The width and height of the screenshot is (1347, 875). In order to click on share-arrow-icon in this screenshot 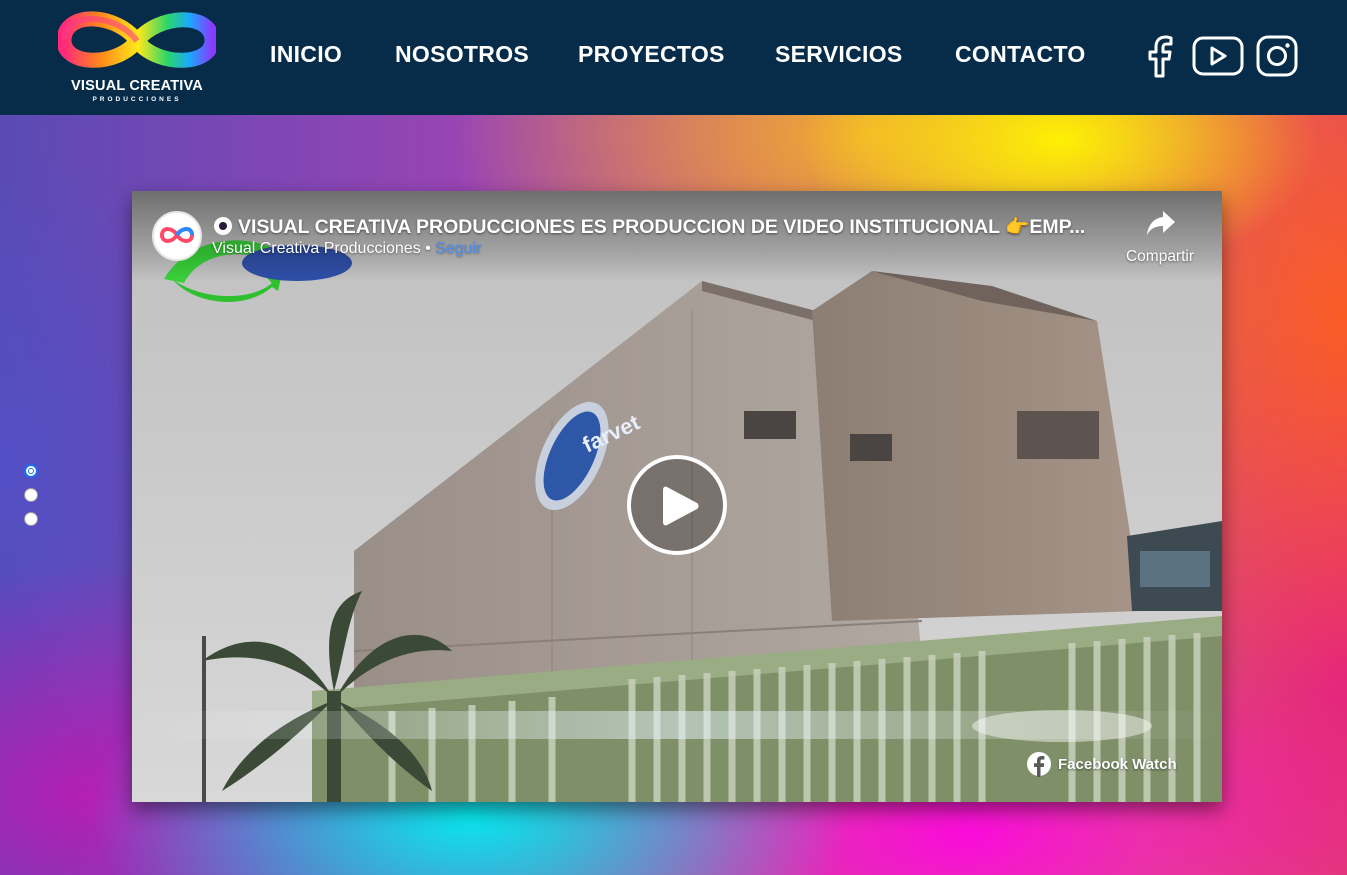, I will do `click(1161, 223)`.